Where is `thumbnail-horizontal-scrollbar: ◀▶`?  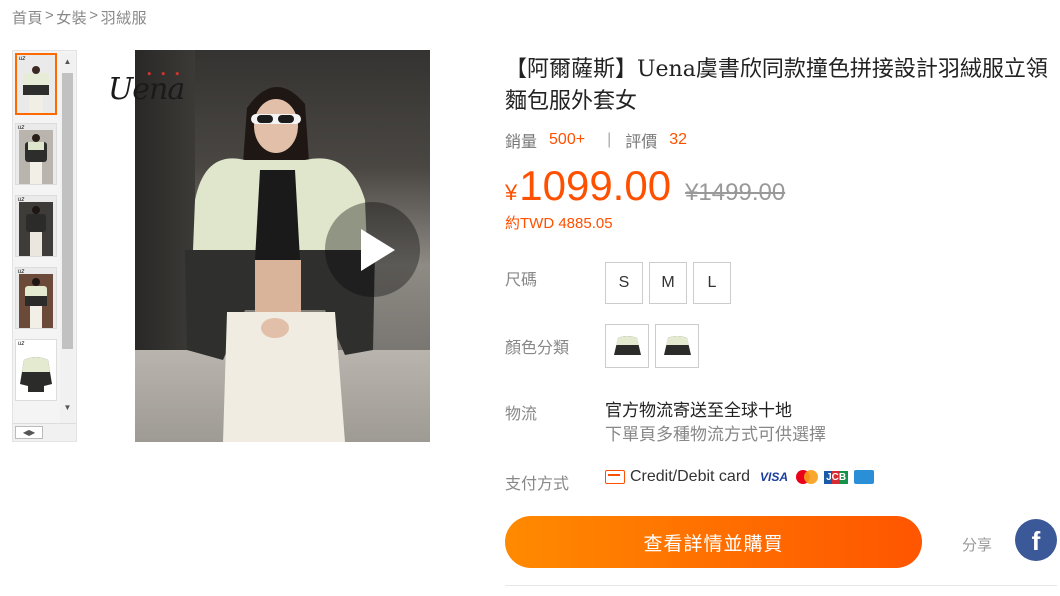
thumbnail-horizontal-scrollbar: ◀▶ is located at coordinates (44, 432).